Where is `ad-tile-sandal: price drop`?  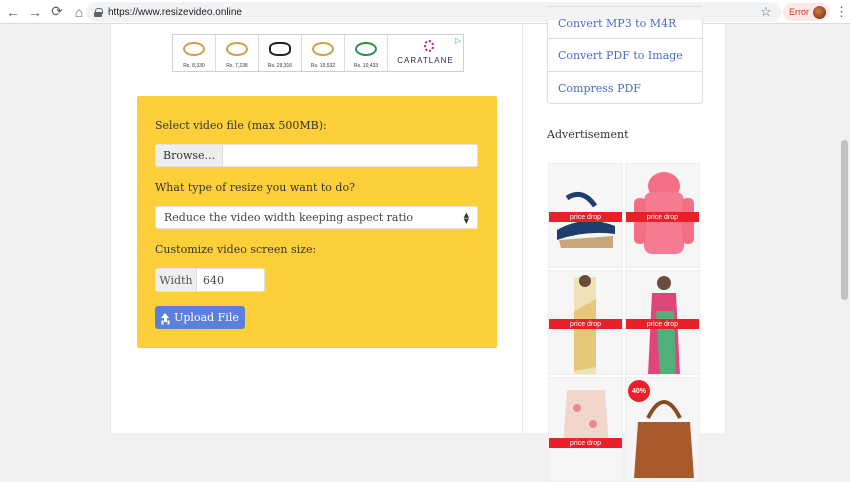
ad-tile-sandal: price drop is located at coordinates (585, 215).